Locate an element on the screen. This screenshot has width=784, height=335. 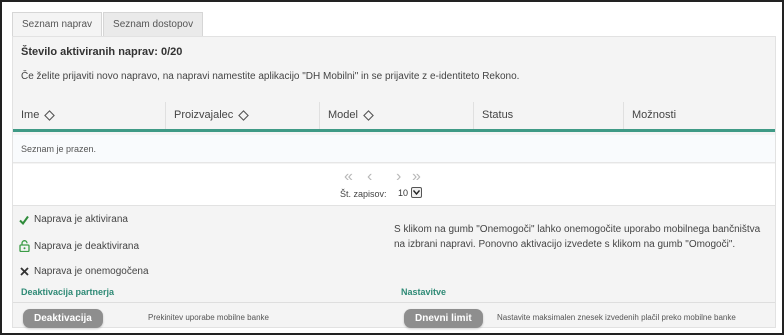
tab-device-list: Seznam naprav is located at coordinates (57, 24).